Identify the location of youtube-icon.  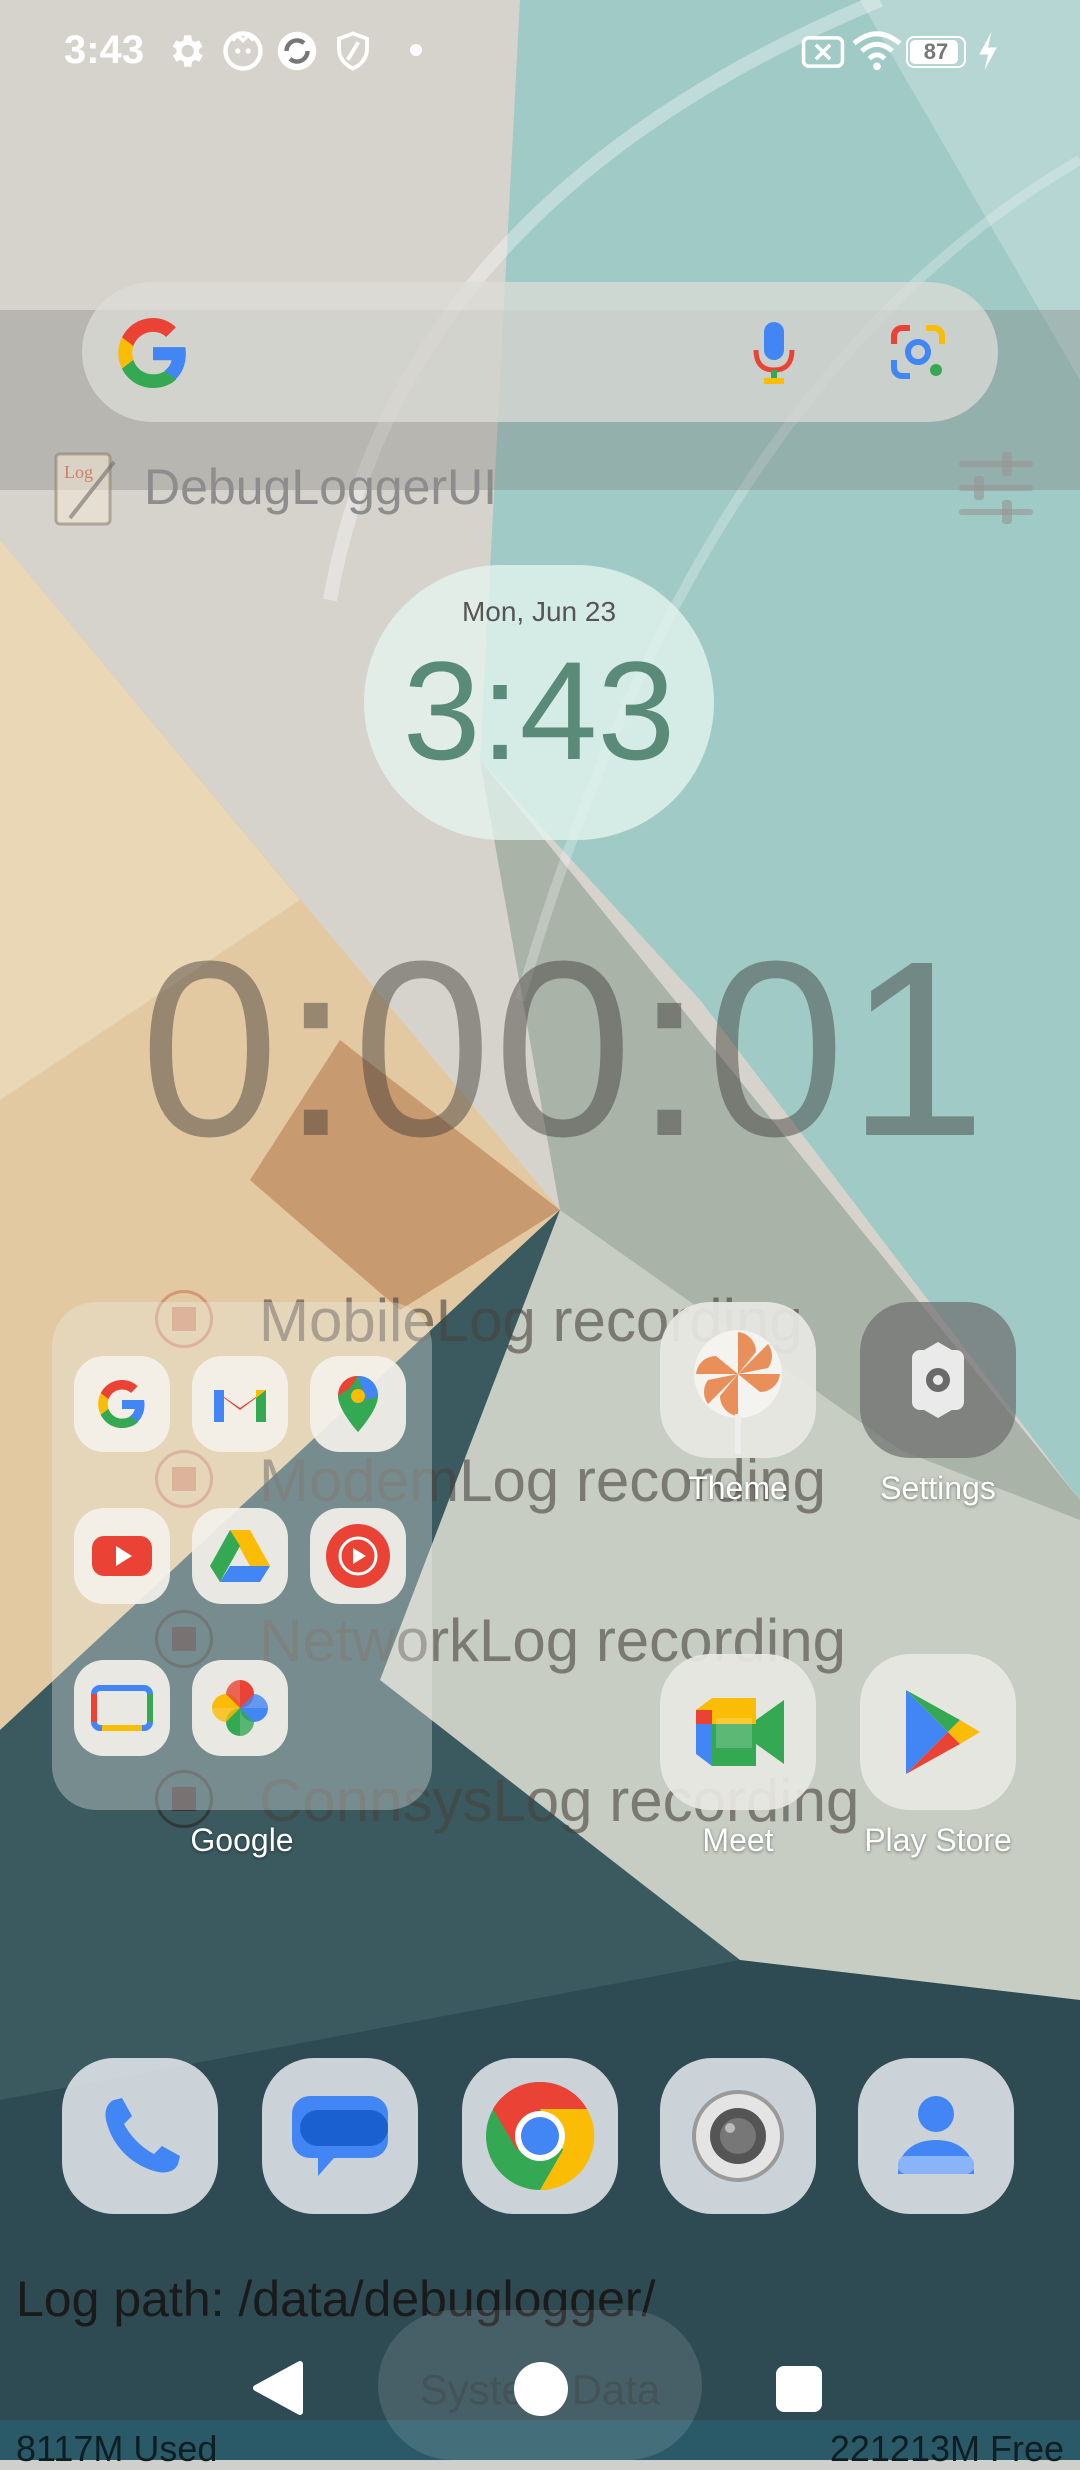
(122, 1556).